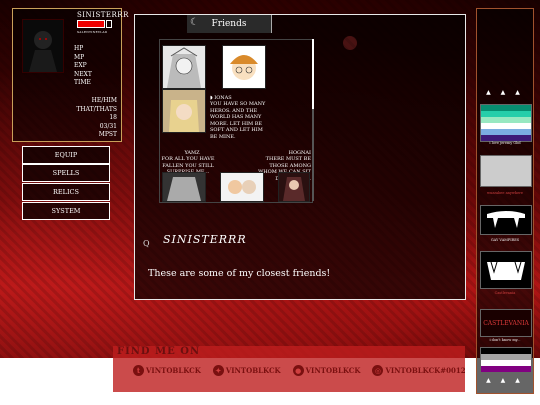 The image size is (540, 405). I want to click on stamp-caption-4: Castlevania, so click(505, 293).